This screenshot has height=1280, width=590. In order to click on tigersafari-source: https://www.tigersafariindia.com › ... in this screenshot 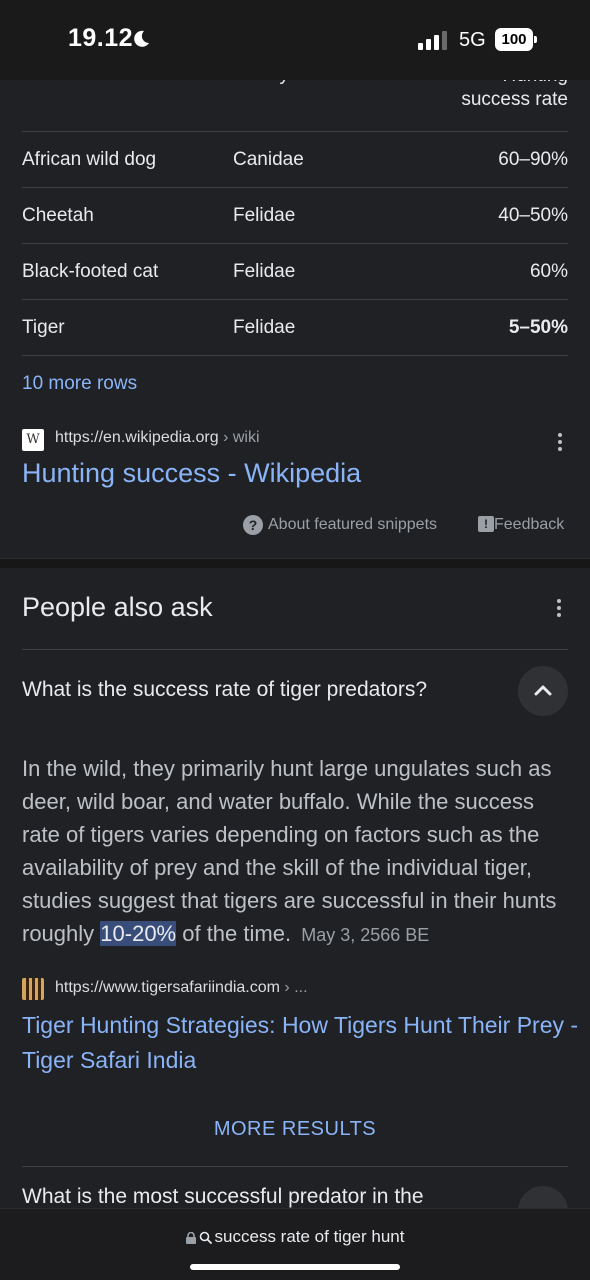, I will do `click(296, 990)`.